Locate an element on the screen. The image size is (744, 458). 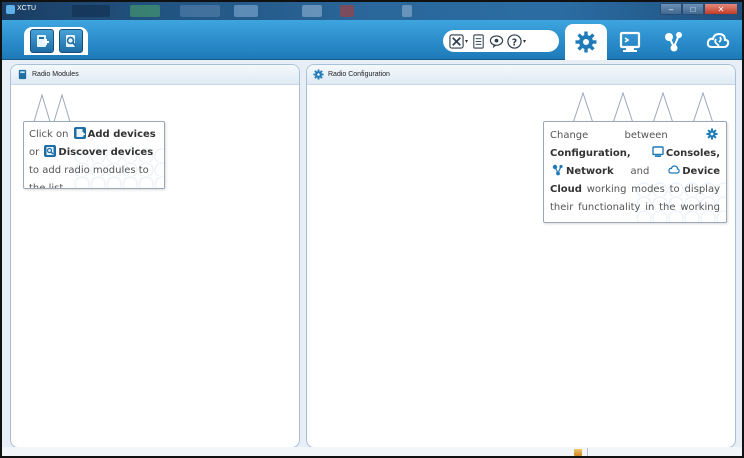
add-devices-button is located at coordinates (41, 41).